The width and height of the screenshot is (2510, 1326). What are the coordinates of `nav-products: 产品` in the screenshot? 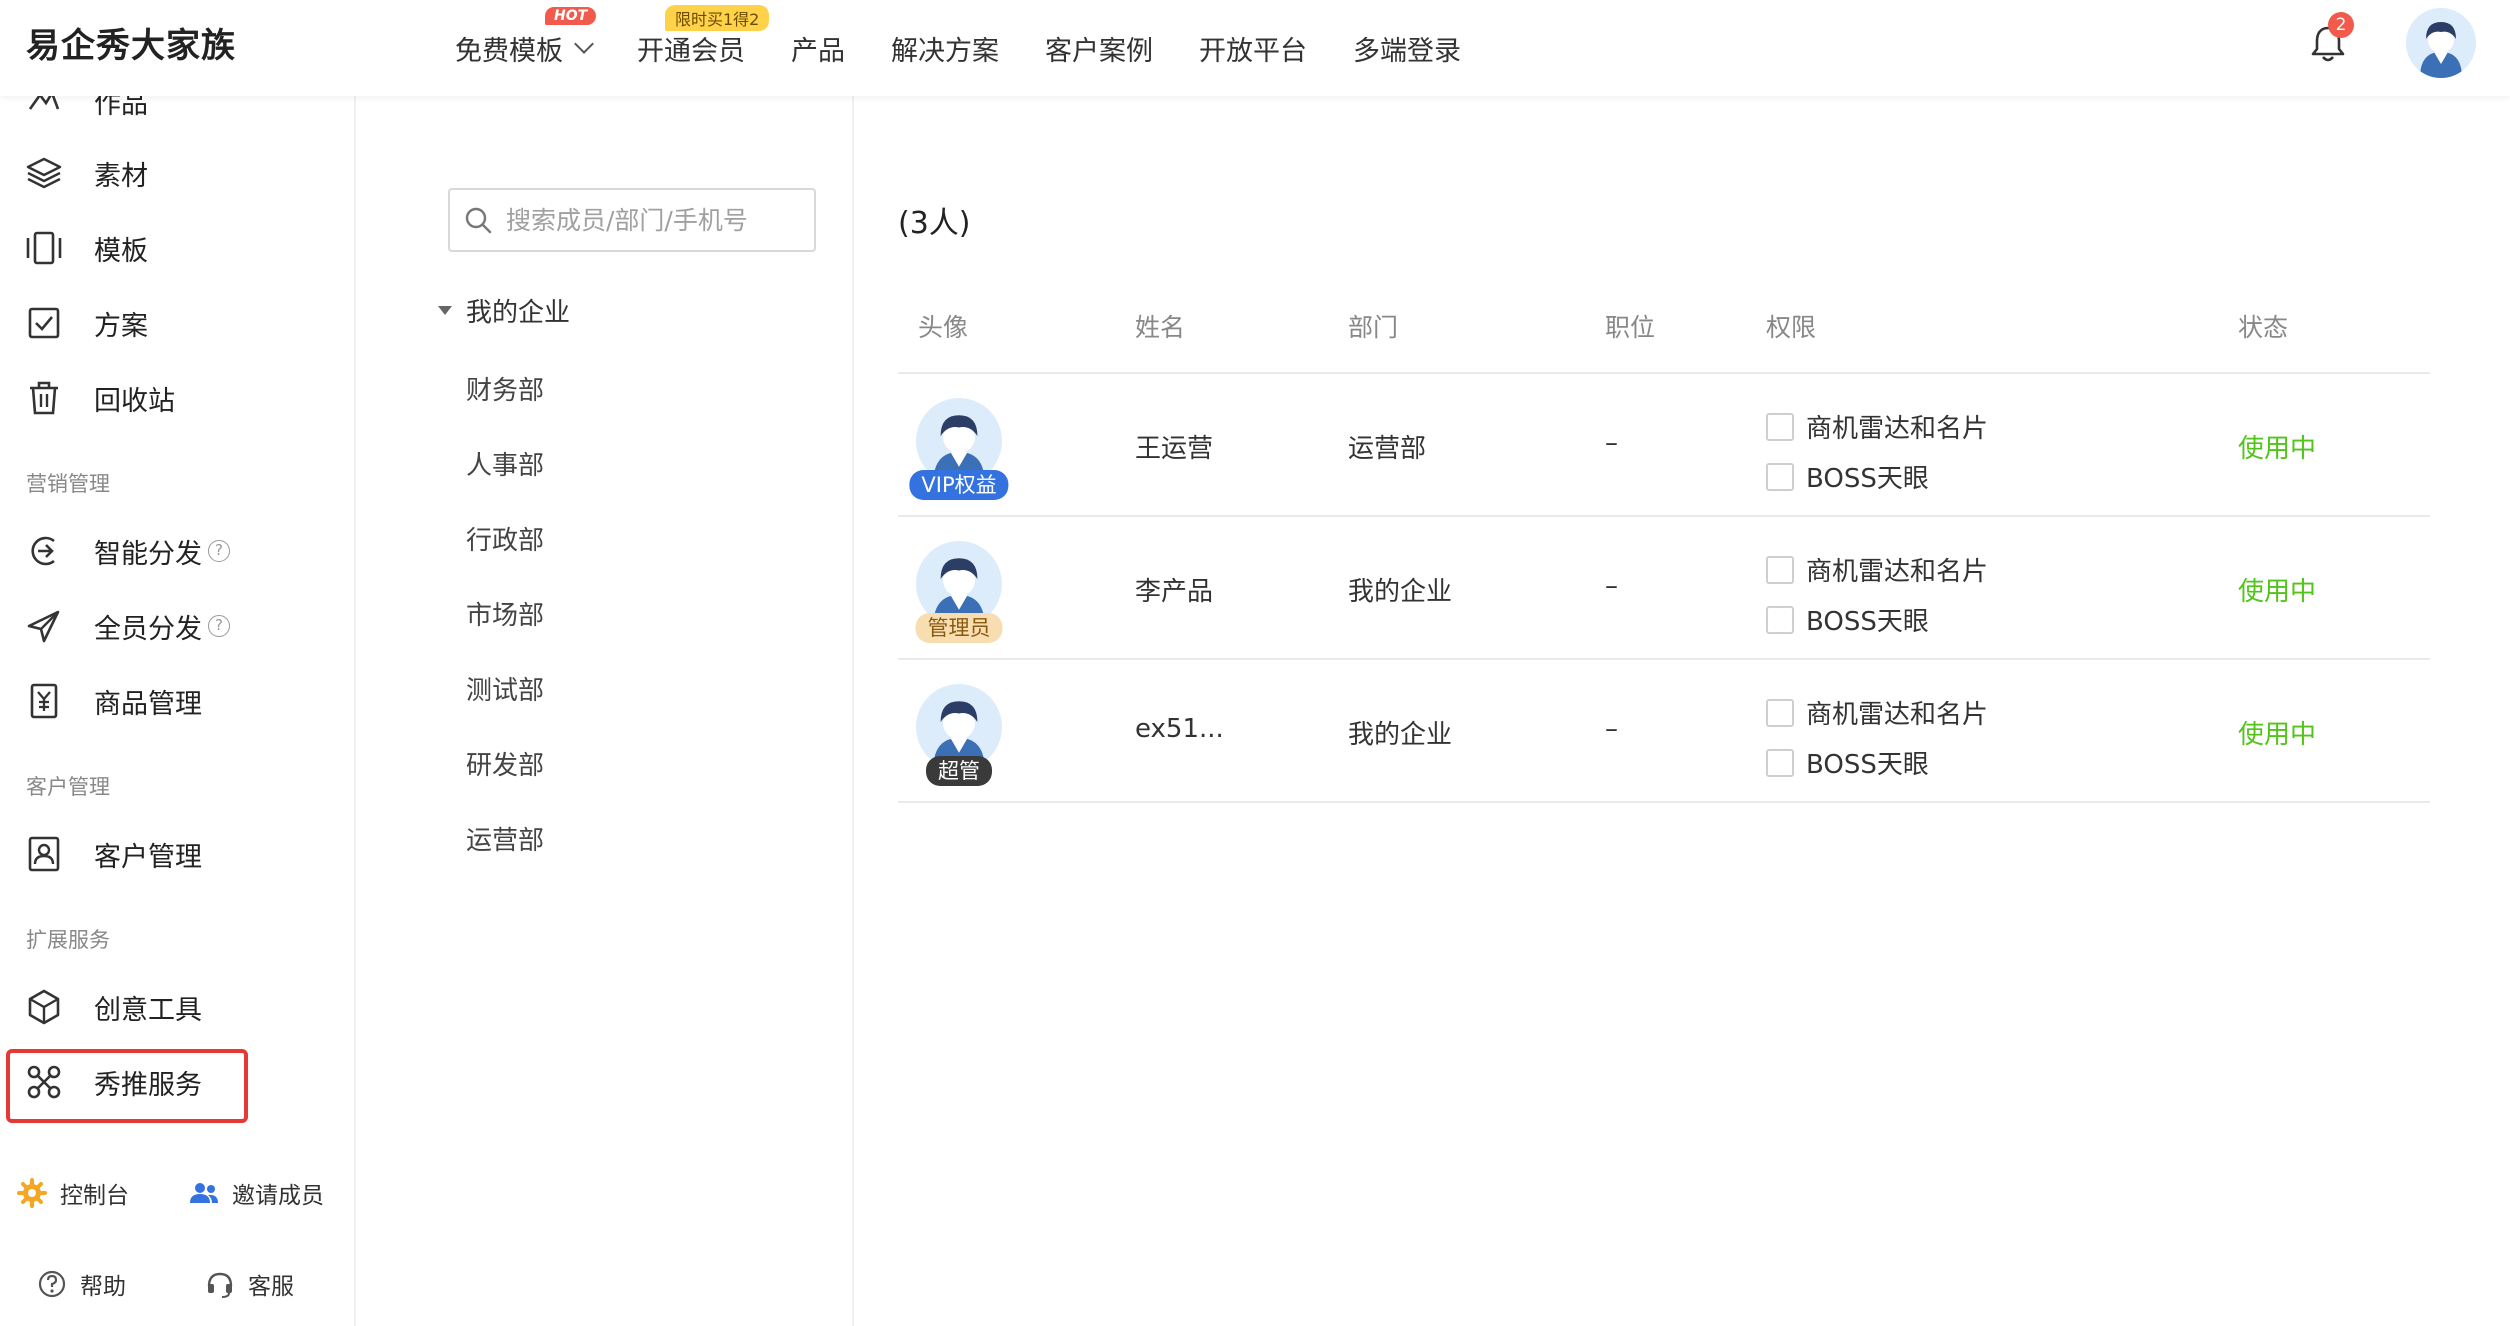 It's located at (818, 48).